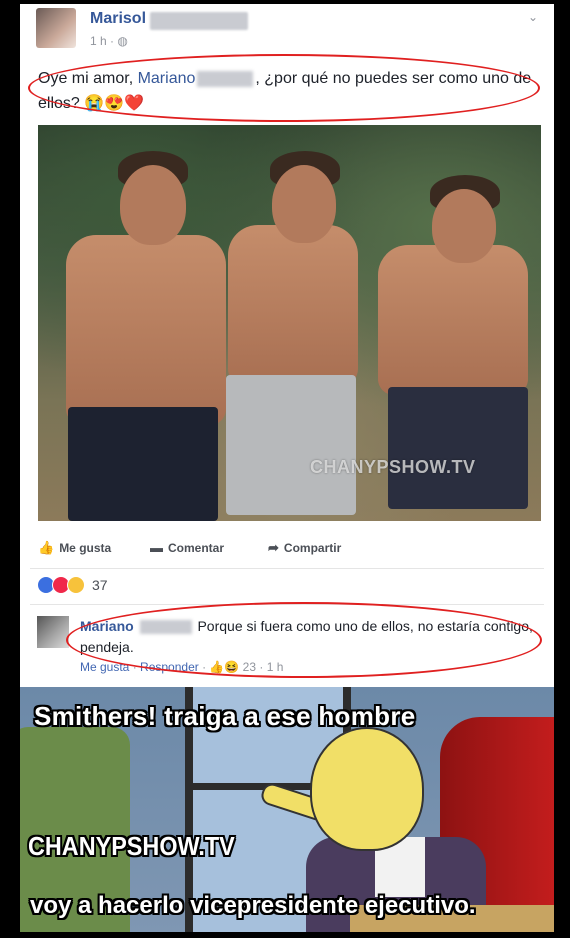 This screenshot has height=938, width=570. I want to click on thumbs-up-icon: 👍, so click(46, 547).